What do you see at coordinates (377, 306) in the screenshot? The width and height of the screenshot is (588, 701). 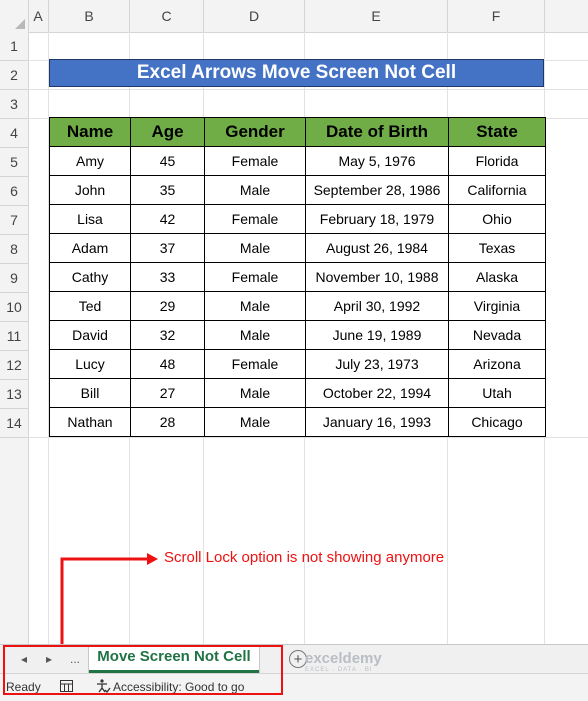 I see `cell-date-of-birth: April 30, 1992` at bounding box center [377, 306].